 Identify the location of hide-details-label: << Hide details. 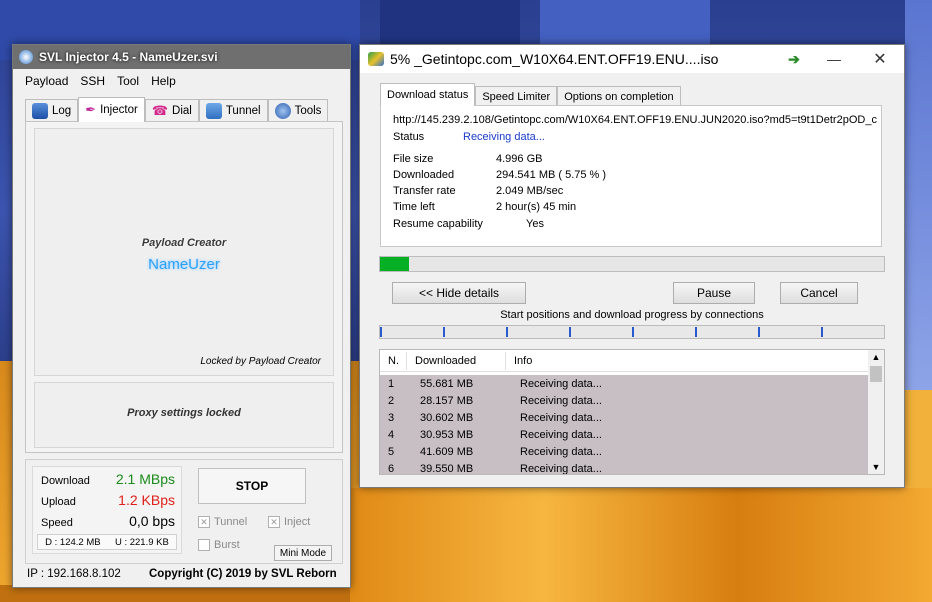
(459, 293).